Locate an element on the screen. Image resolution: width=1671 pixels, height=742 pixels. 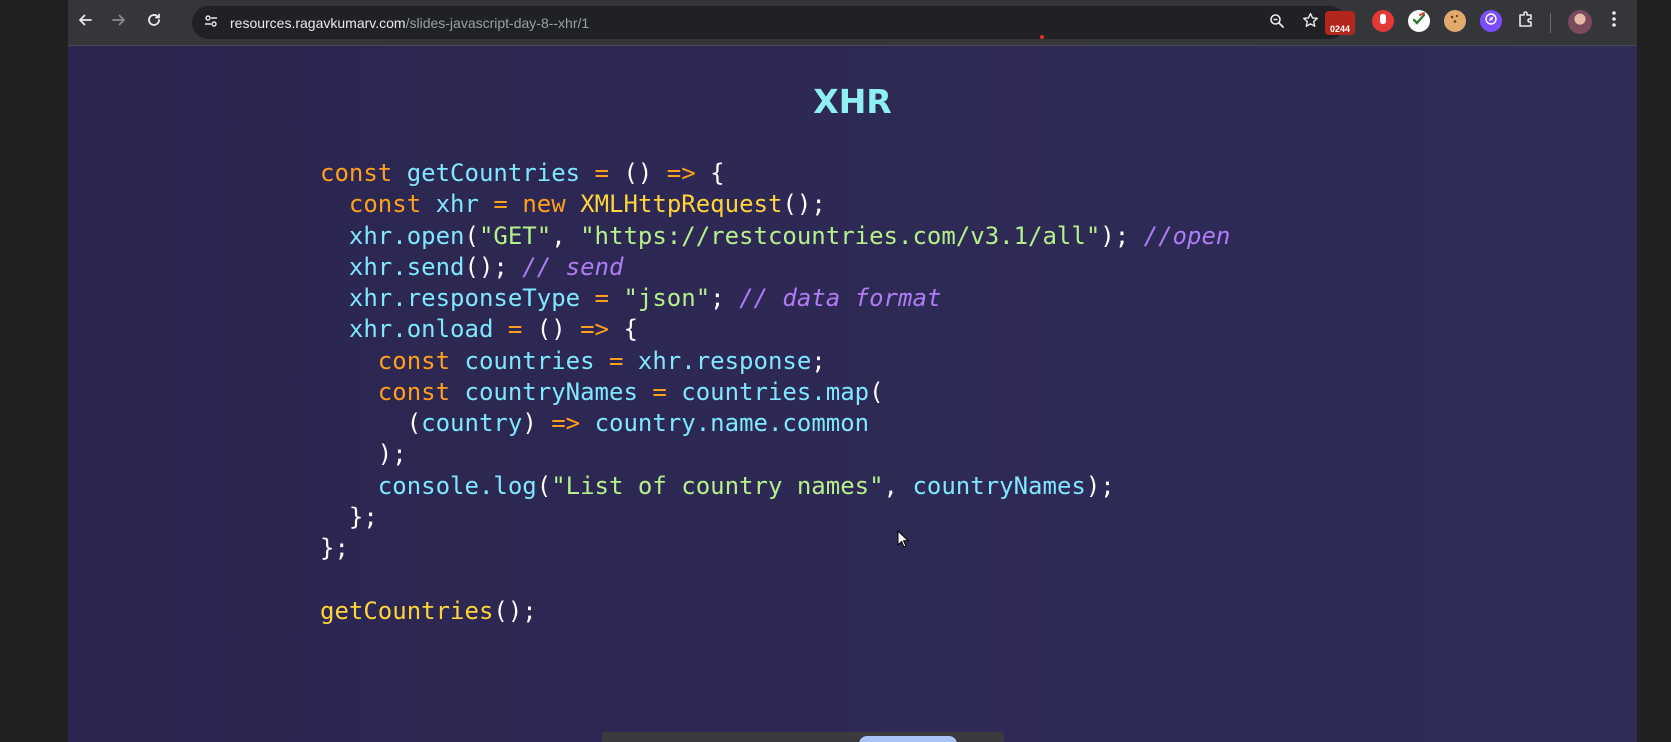
screen-share-stop-button is located at coordinates (908, 739).